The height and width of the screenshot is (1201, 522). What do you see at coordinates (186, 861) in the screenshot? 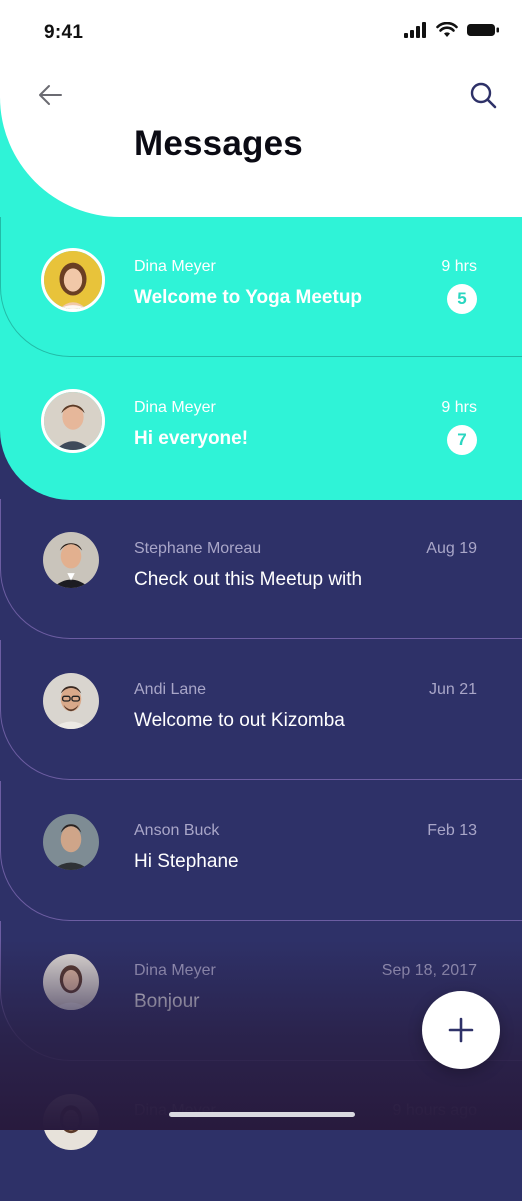
I see `message-preview: Hi Stephane` at bounding box center [186, 861].